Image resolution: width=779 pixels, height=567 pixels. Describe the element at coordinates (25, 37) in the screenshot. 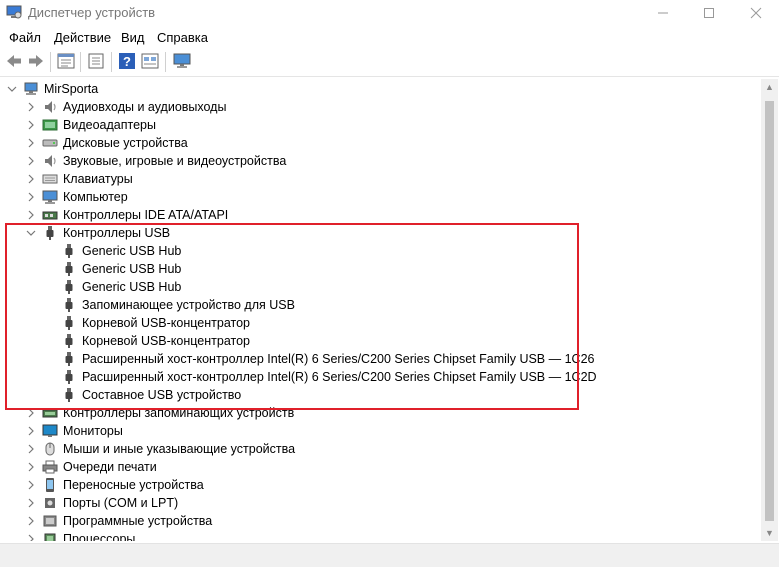

I see `menu-file: Файл` at that location.